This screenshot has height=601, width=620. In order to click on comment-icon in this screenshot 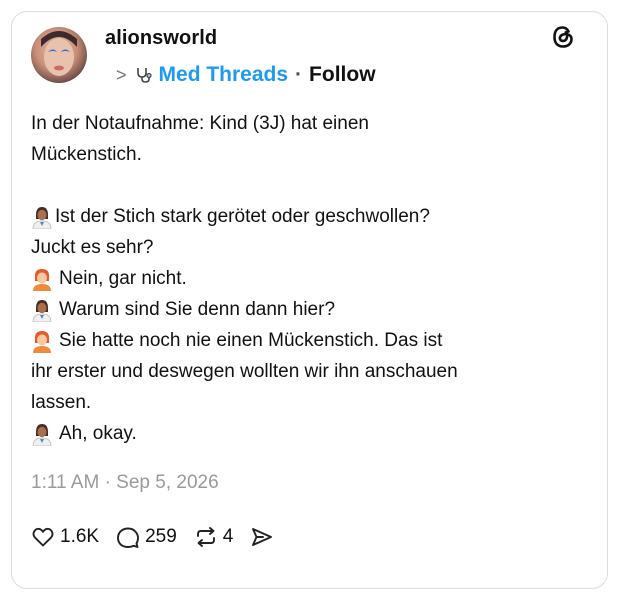, I will do `click(128, 537)`.